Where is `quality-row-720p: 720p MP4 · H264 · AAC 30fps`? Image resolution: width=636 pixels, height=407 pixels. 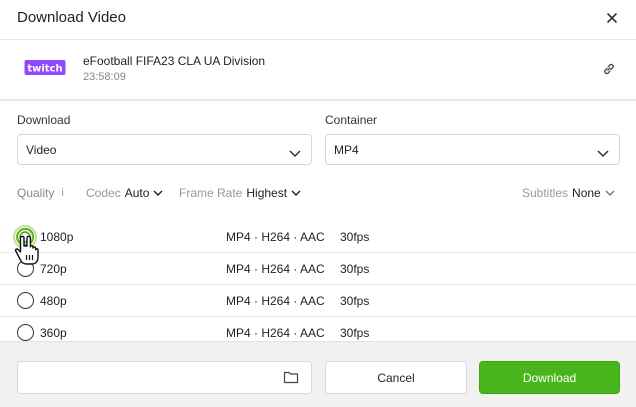 quality-row-720p: 720p MP4 · H264 · AAC 30fps is located at coordinates (318, 269).